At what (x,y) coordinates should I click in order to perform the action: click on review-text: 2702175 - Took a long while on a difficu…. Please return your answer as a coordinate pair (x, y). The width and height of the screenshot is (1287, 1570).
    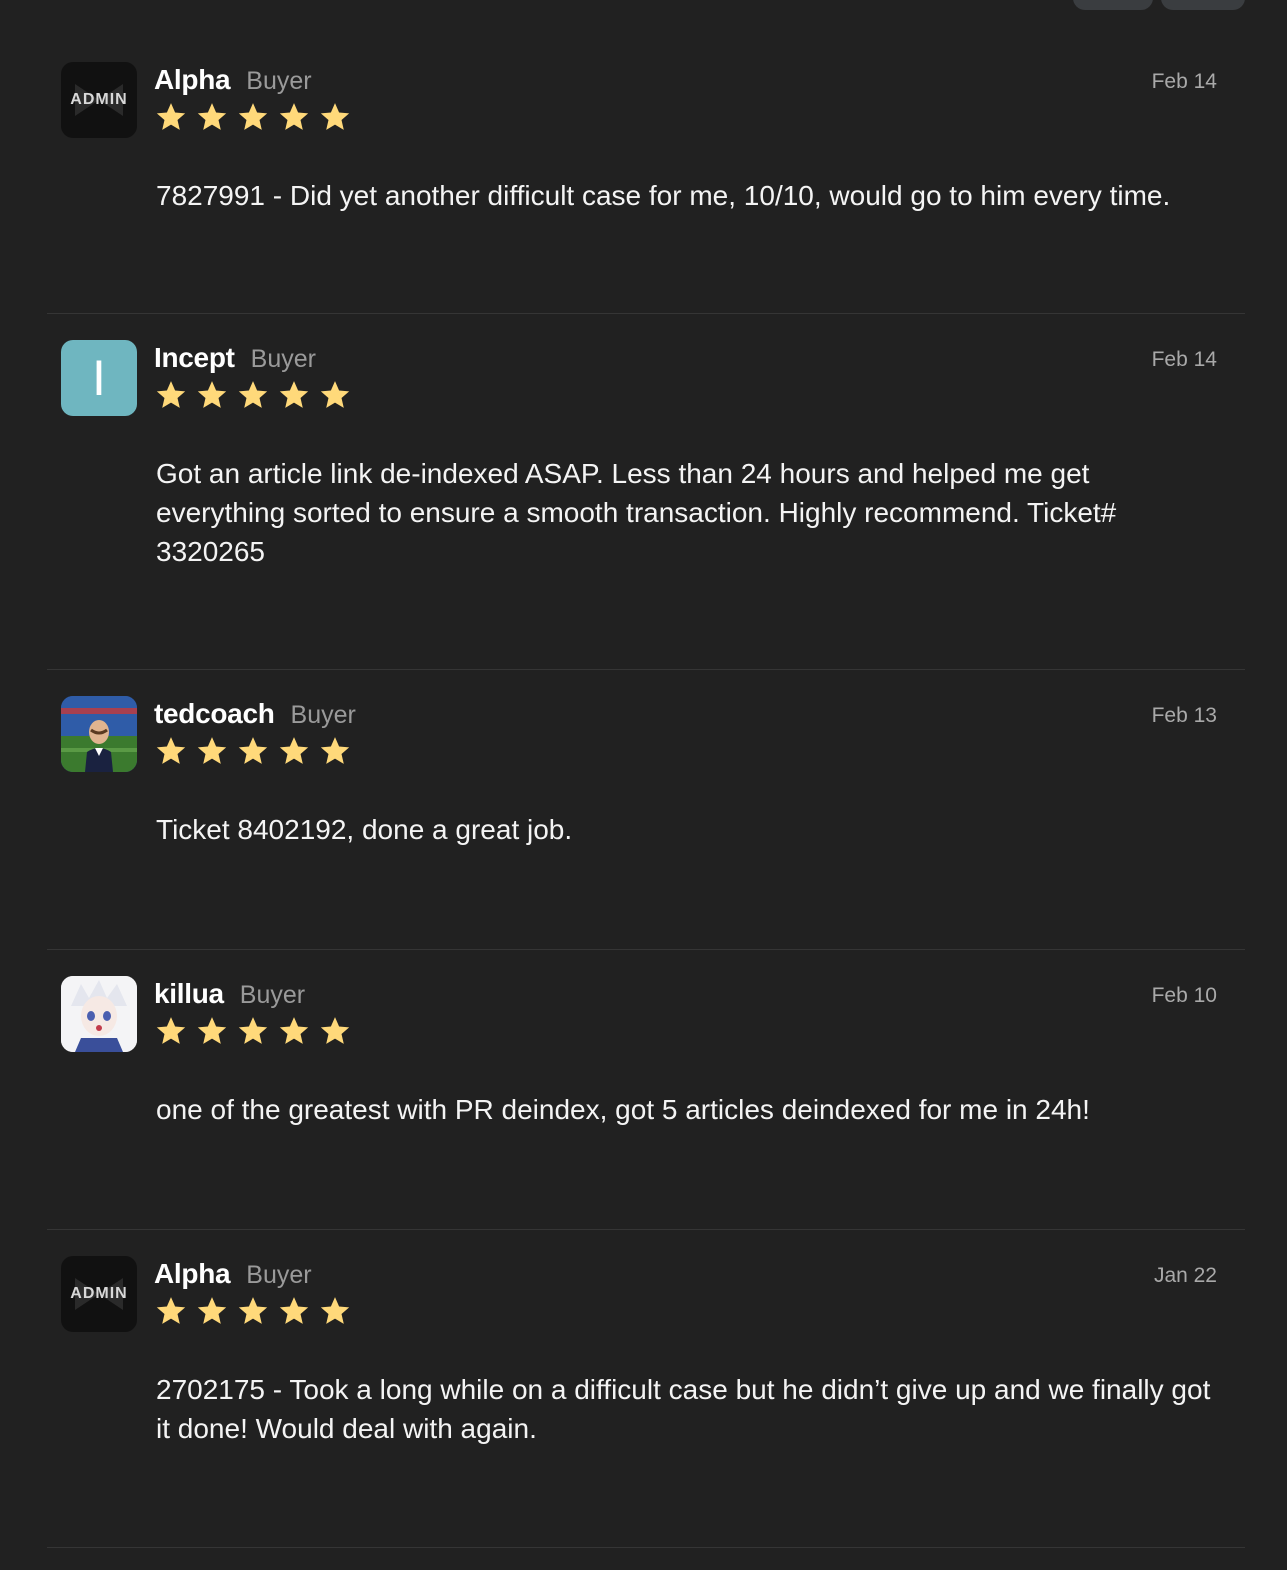
    Looking at the image, I should click on (683, 1409).